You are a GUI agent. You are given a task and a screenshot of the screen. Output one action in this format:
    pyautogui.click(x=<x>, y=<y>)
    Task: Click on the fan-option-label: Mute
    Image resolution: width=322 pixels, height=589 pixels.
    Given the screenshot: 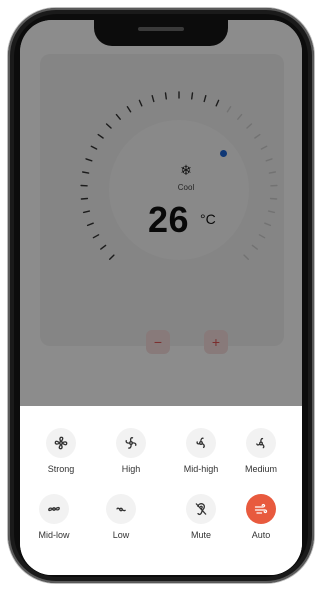 What is the action you would take?
    pyautogui.click(x=200, y=535)
    